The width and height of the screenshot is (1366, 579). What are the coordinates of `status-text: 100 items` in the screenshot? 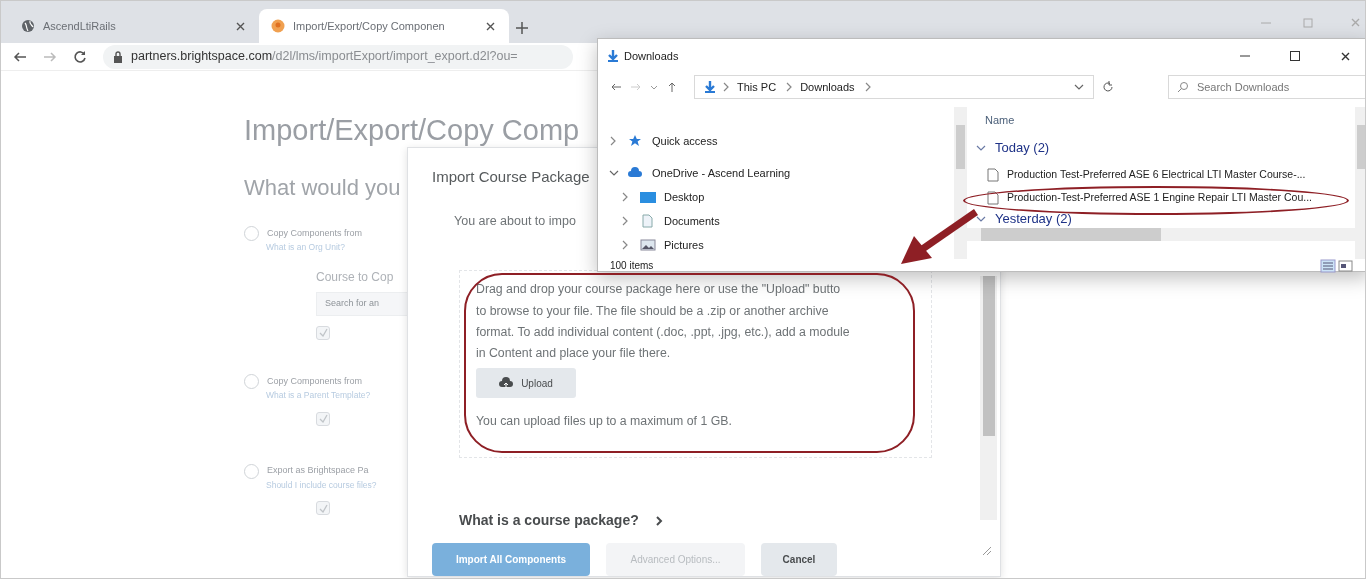 It's located at (631, 266).